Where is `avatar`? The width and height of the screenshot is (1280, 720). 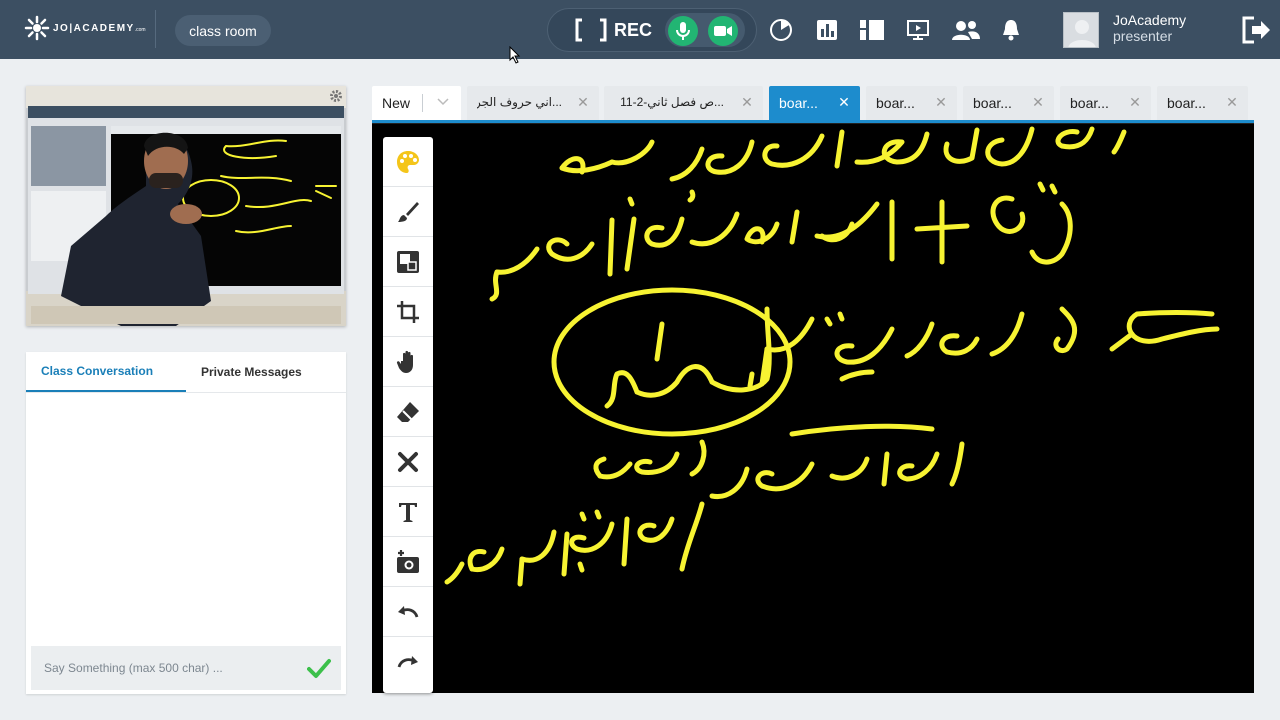 avatar is located at coordinates (1081, 30).